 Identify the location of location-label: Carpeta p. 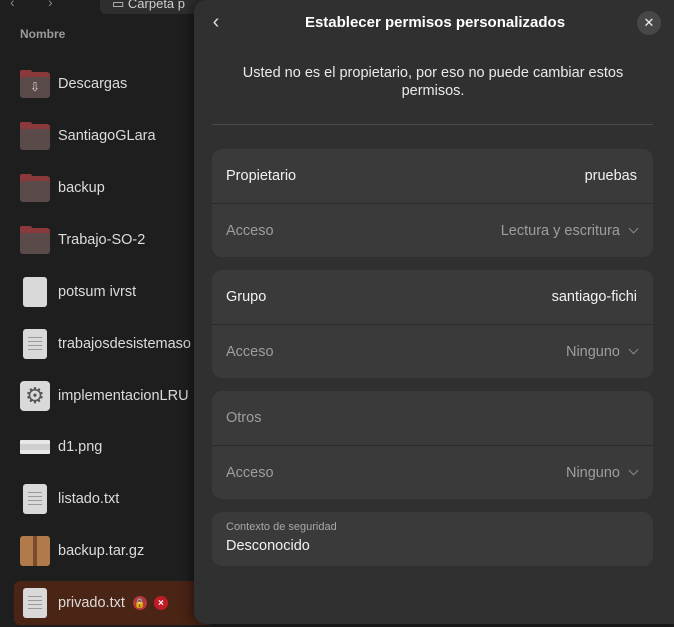
(156, 5).